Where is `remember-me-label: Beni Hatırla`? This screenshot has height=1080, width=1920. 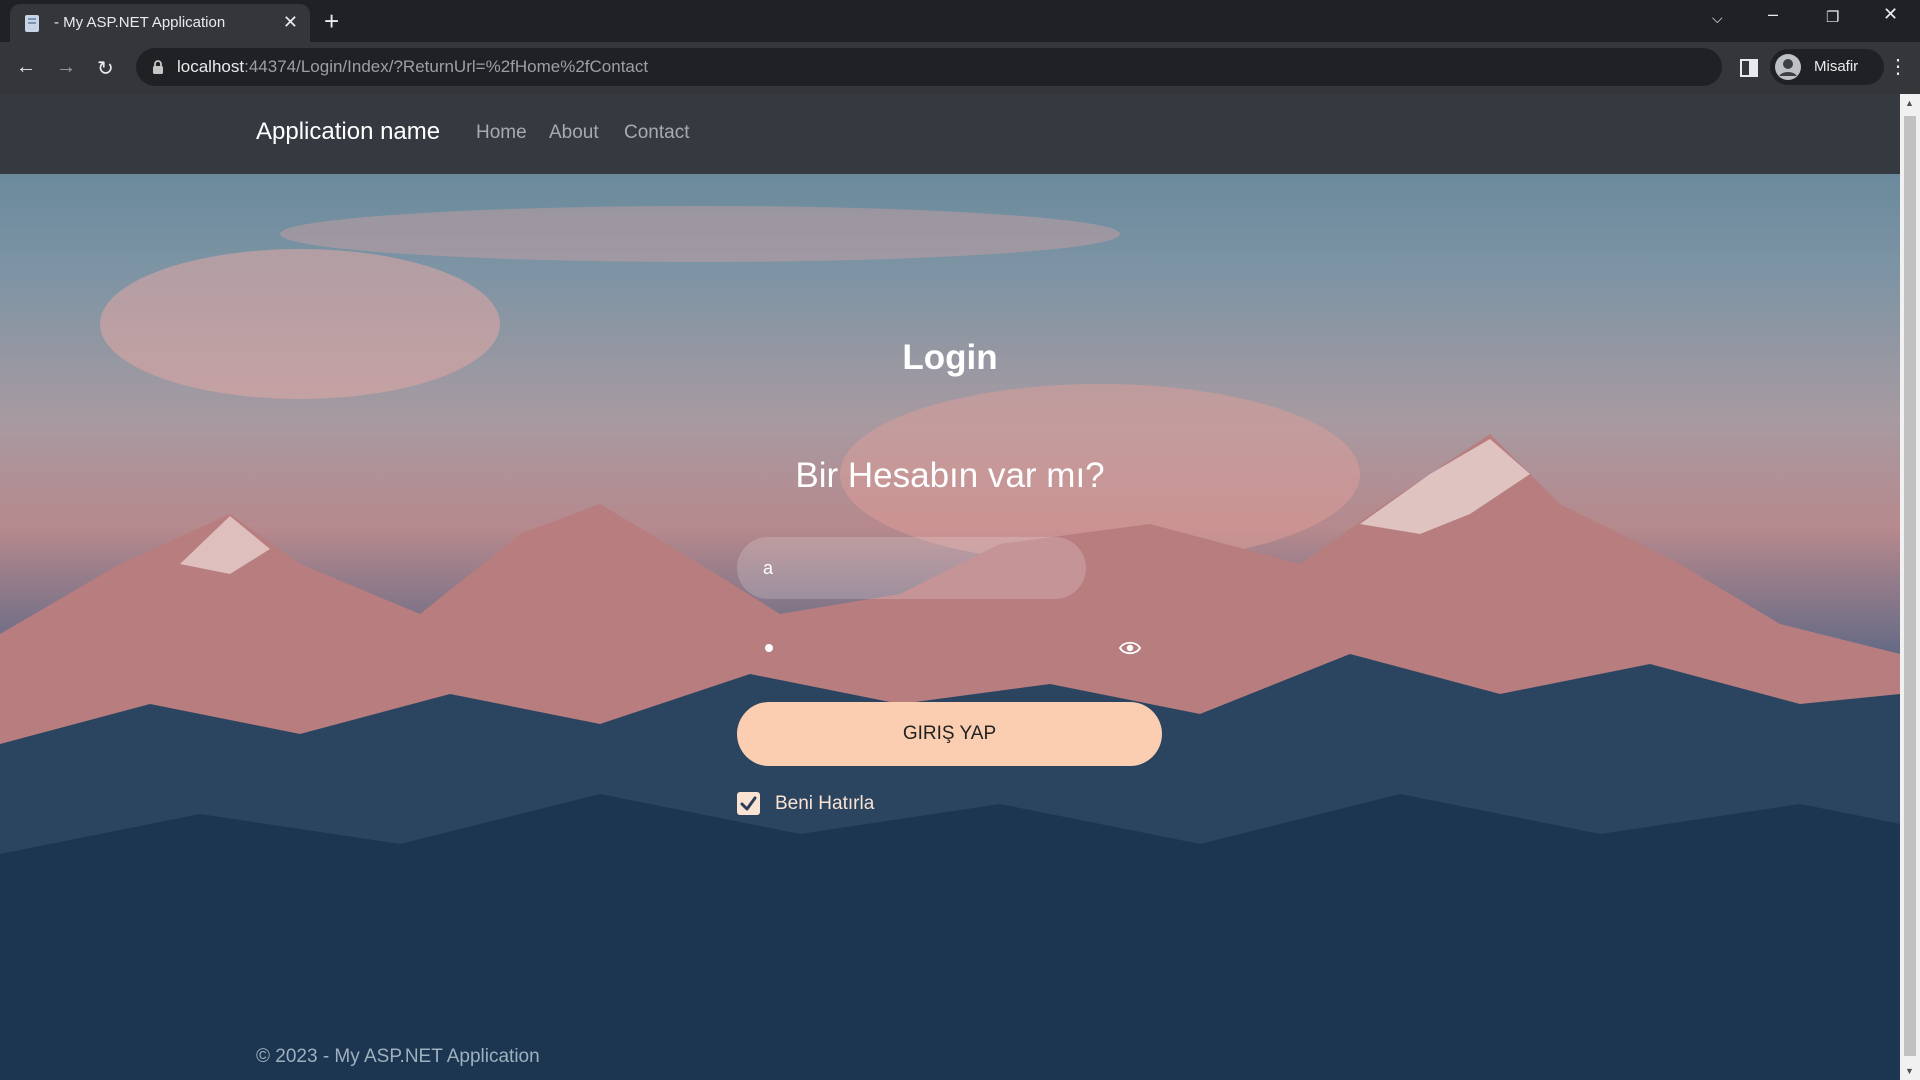
remember-me-label: Beni Hatırla is located at coordinates (824, 804).